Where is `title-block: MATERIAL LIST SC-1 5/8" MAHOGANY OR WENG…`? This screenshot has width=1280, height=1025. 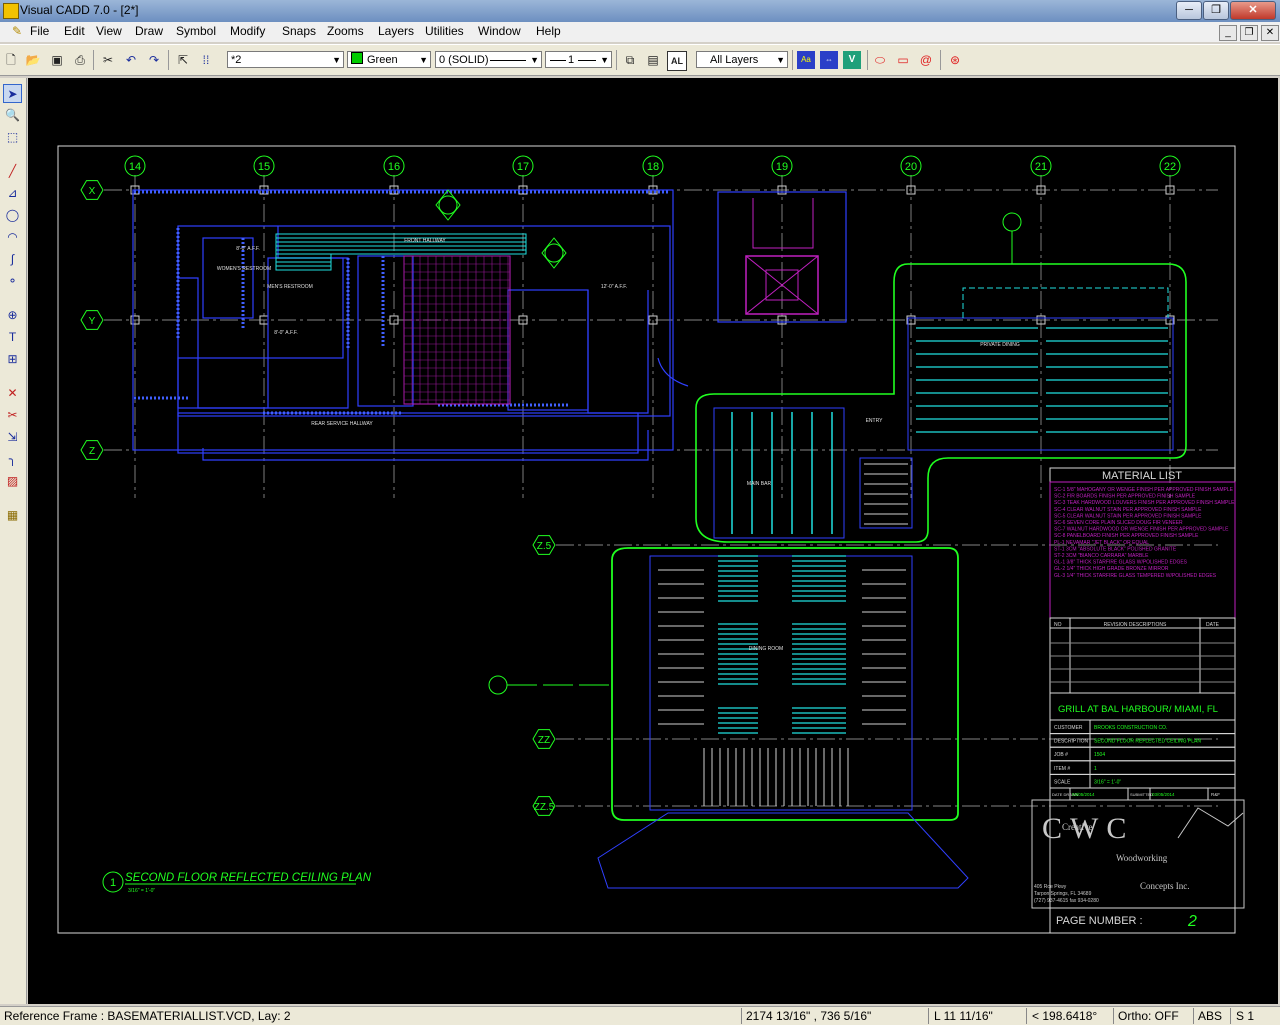
title-block: MATERIAL LIST SC-1 5/8" MAHOGANY OR WENG… is located at coordinates (1138, 700).